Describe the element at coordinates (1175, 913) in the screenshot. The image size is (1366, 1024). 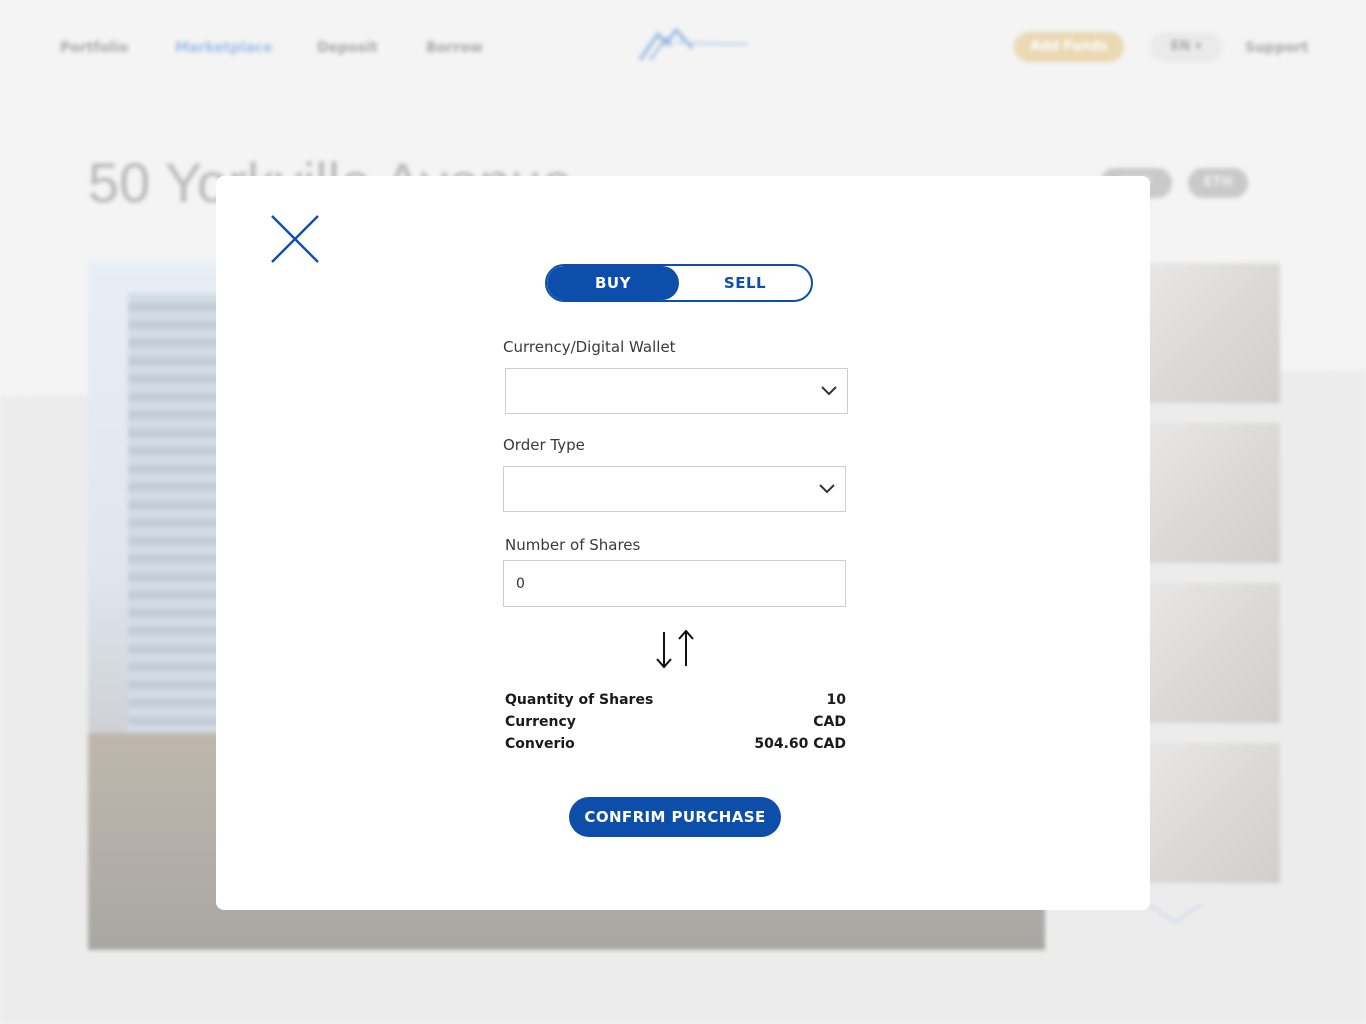
I see `gallery-down-icon` at that location.